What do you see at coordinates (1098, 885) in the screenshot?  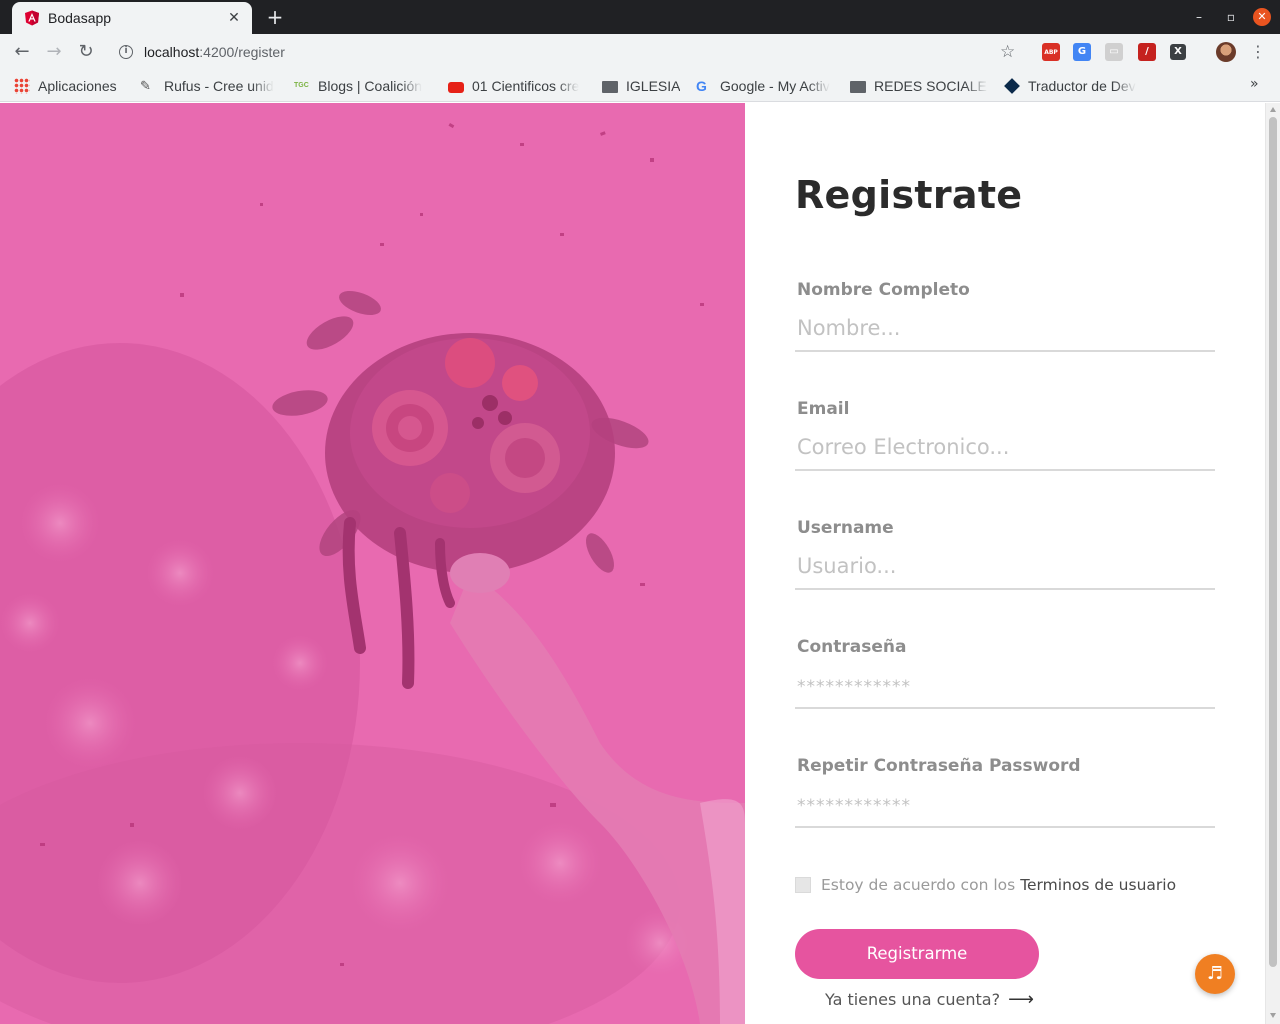 I see `terms-link: Terminos de usuario` at bounding box center [1098, 885].